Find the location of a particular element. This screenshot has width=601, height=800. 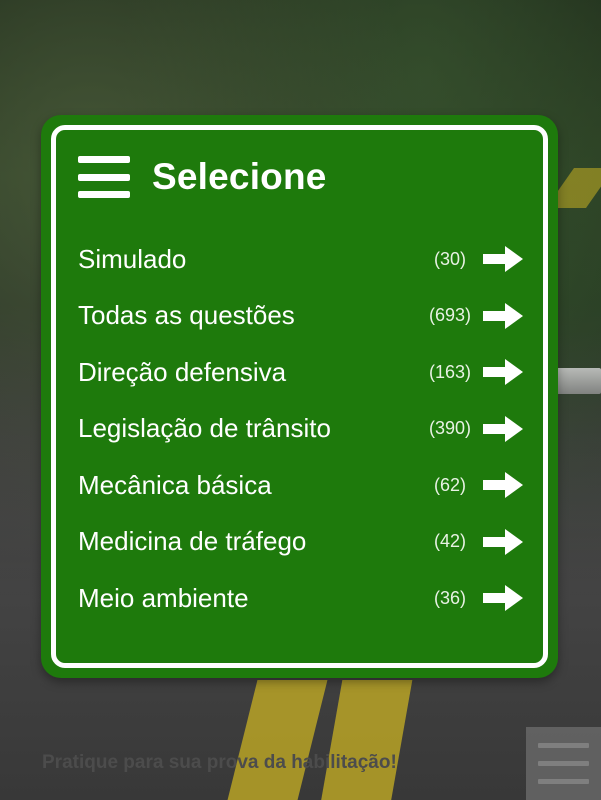

question-count: (693) is located at coordinates (450, 315).